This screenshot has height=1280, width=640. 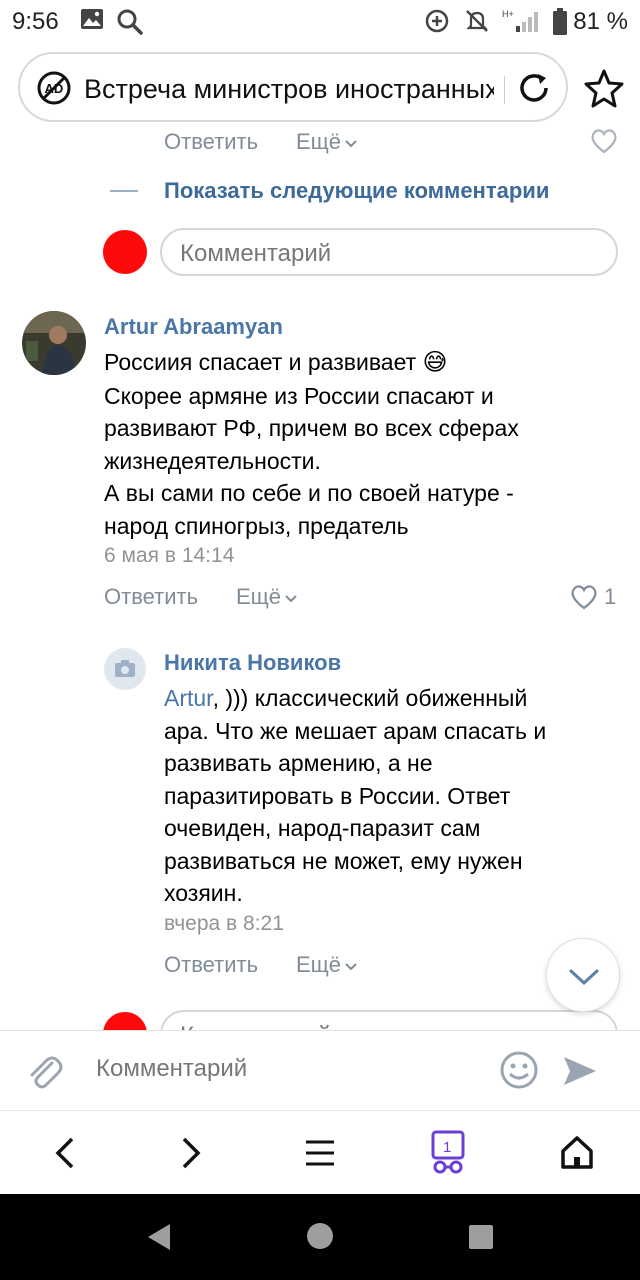 What do you see at coordinates (356, 191) in the screenshot?
I see `show-next-comments-link: Показать следующие комментарии` at bounding box center [356, 191].